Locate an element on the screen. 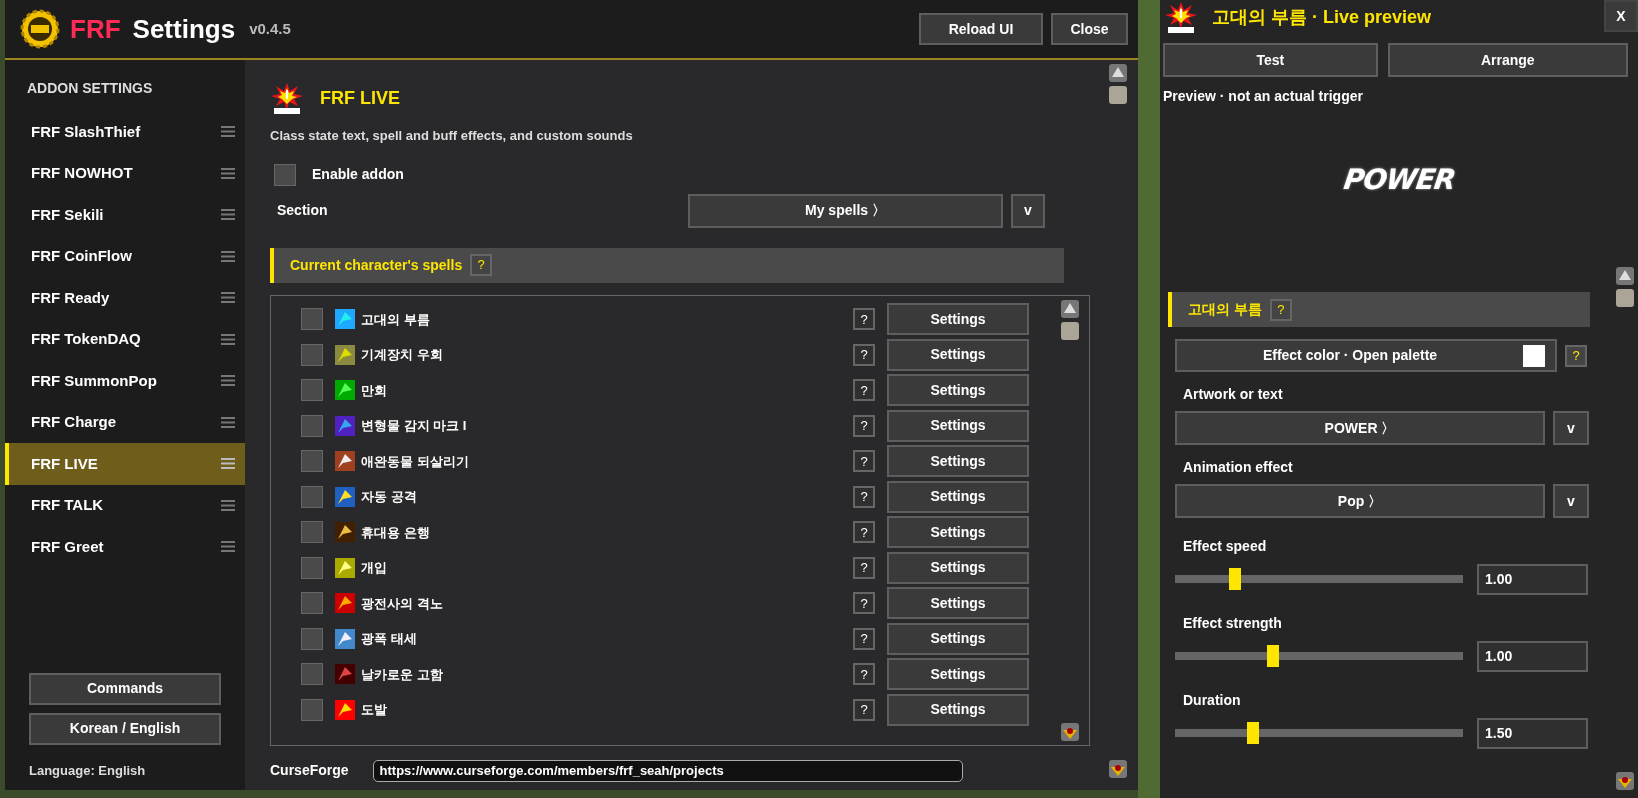 This screenshot has height=798, width=1638. sidebar-item: FRF CoinFlow is located at coordinates (125, 256).